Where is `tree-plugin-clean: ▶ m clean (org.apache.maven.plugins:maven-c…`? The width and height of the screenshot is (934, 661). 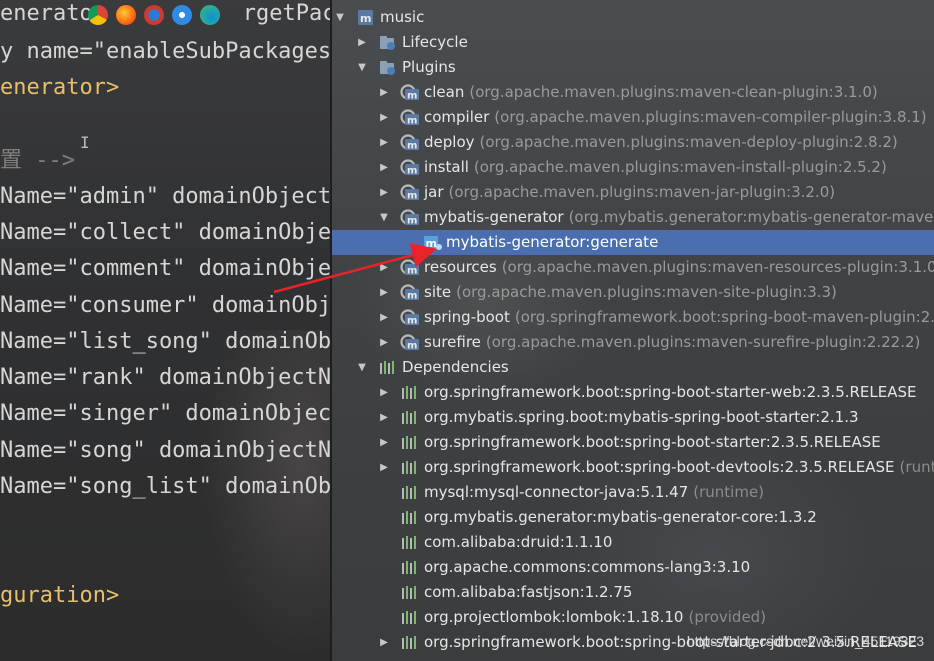 tree-plugin-clean: ▶ m clean (org.apache.maven.plugins:maven-c… is located at coordinates (633, 92).